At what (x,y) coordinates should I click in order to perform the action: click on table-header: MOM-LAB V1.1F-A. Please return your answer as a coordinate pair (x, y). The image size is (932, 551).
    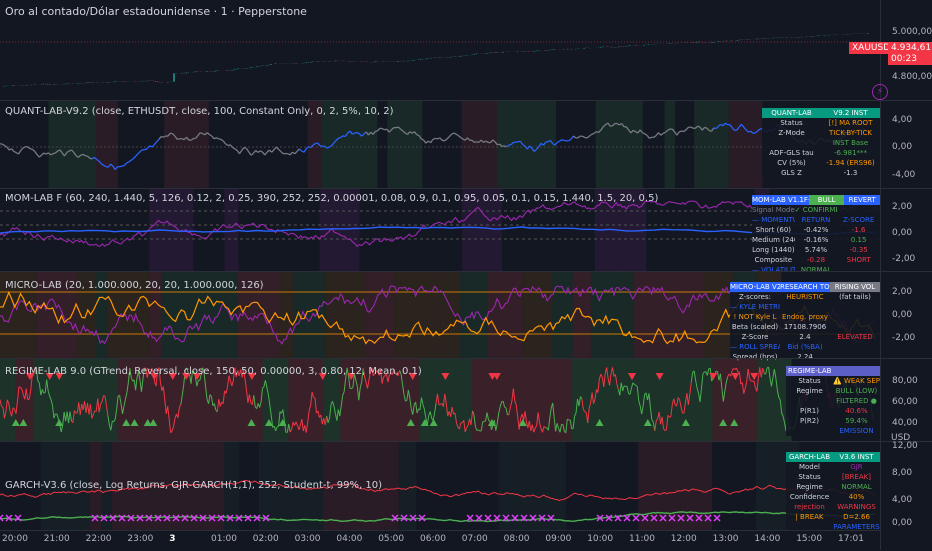
    Looking at the image, I should click on (780, 200).